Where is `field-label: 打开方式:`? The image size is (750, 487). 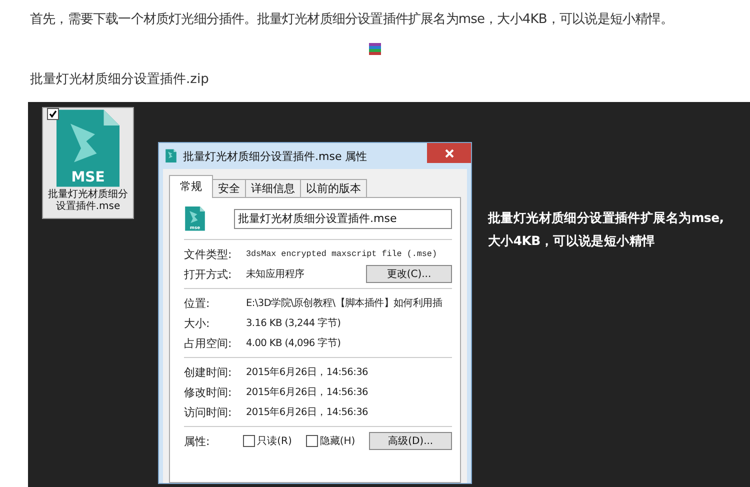
field-label: 打开方式: is located at coordinates (208, 274).